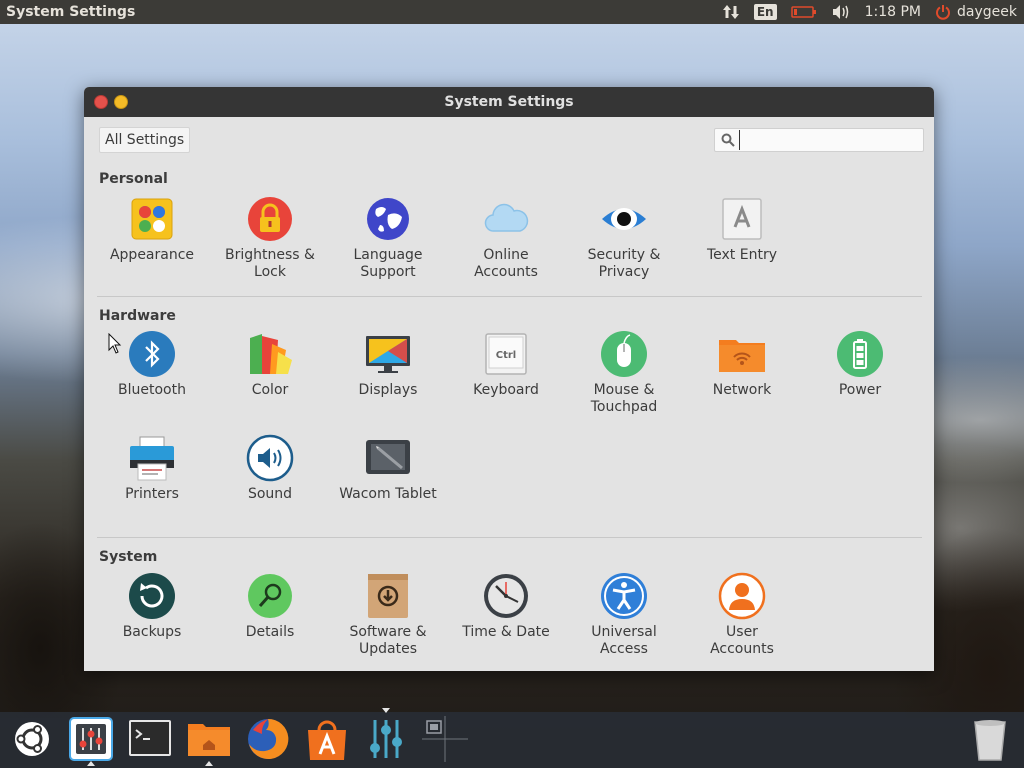 This screenshot has height=768, width=1024. What do you see at coordinates (728, 140) in the screenshot?
I see `search-icon` at bounding box center [728, 140].